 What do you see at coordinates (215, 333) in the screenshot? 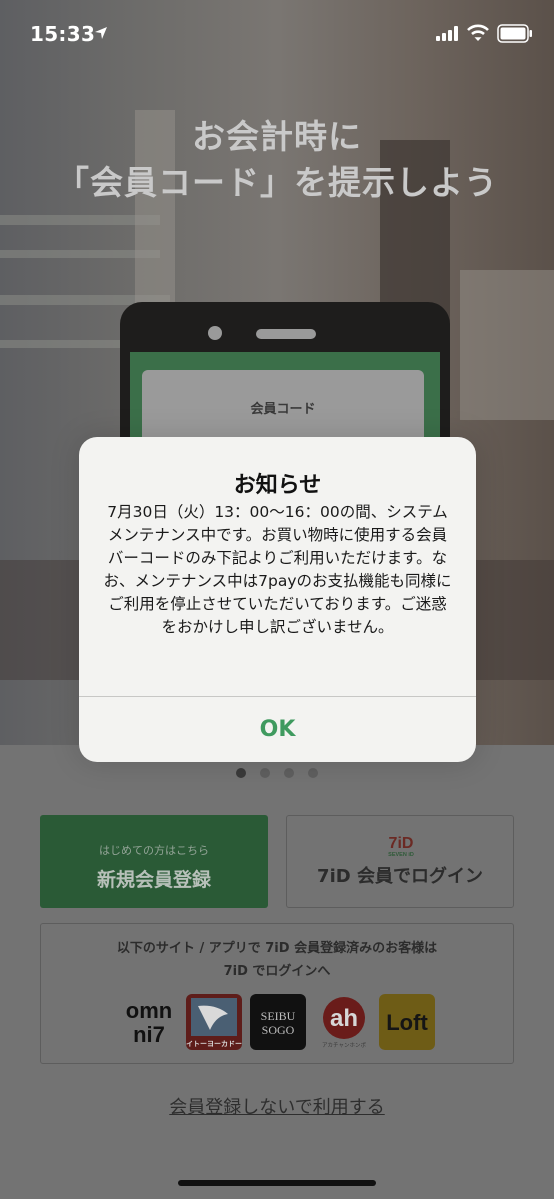
I see `phone-camera` at bounding box center [215, 333].